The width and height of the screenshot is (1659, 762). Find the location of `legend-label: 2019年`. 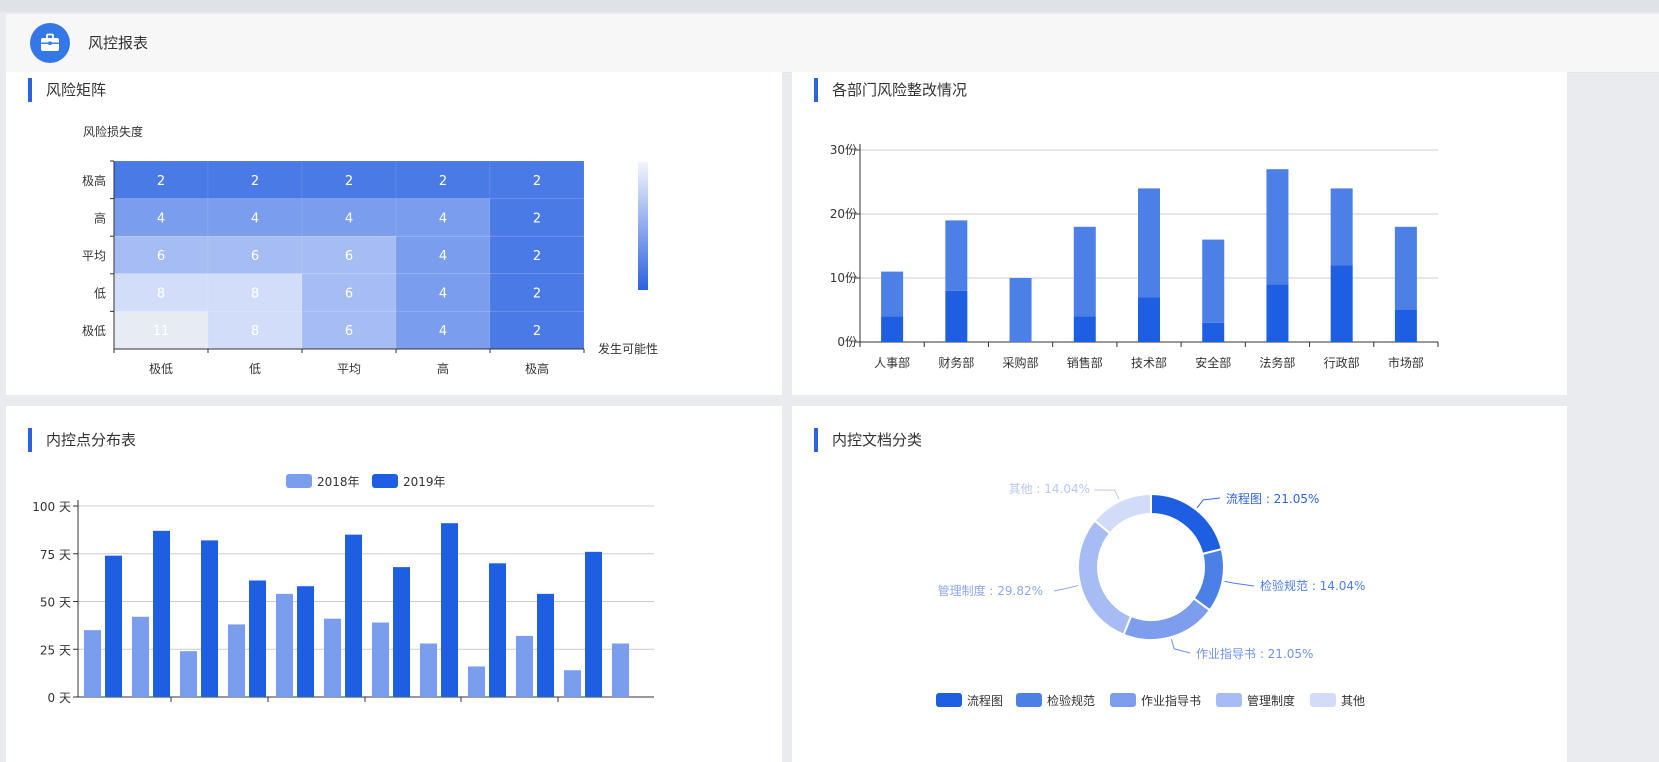

legend-label: 2019年 is located at coordinates (424, 482).